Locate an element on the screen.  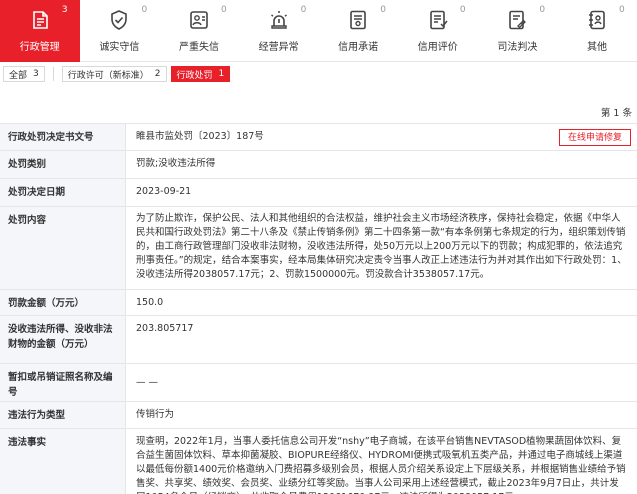
row-value: 150.0 is located at coordinates (150, 302).